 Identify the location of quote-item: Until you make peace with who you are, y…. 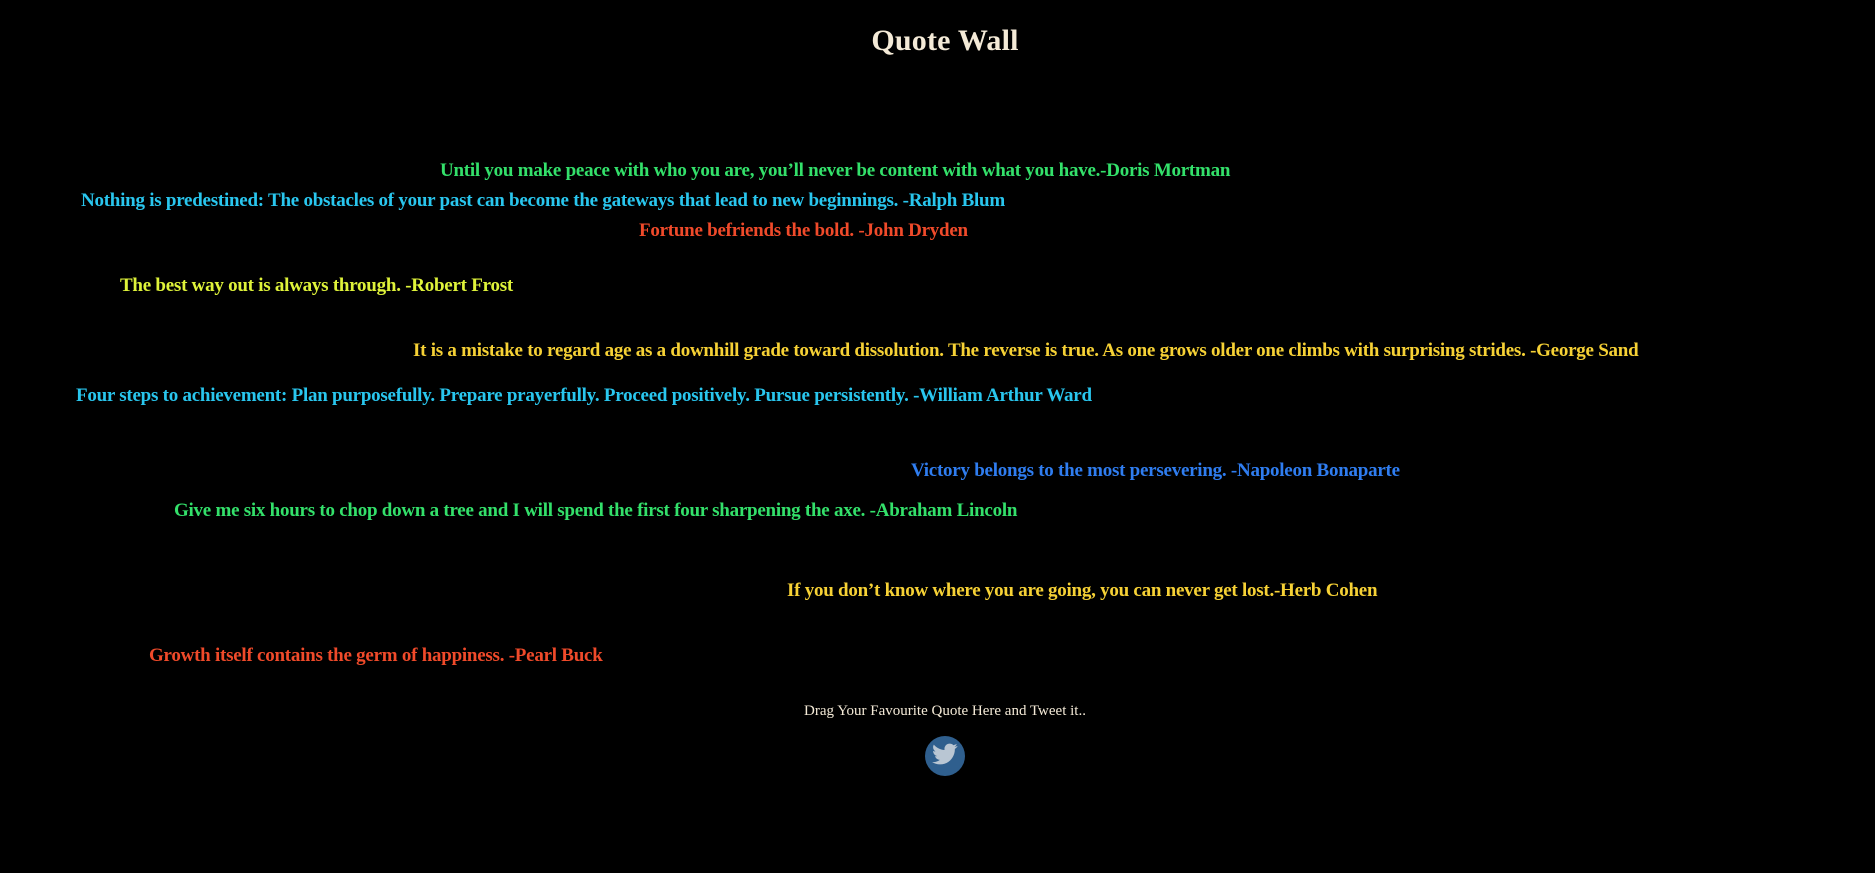
(835, 171).